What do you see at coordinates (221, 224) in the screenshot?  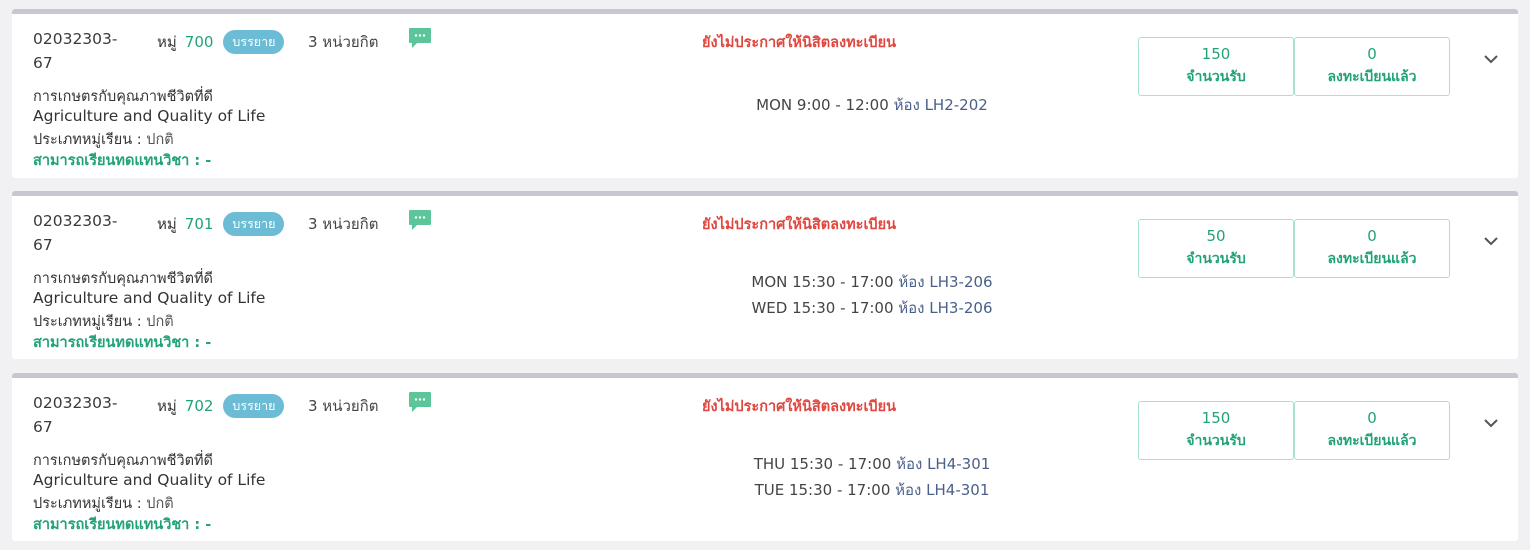 I see `section-label: หมู่ 701 บรรยาย` at bounding box center [221, 224].